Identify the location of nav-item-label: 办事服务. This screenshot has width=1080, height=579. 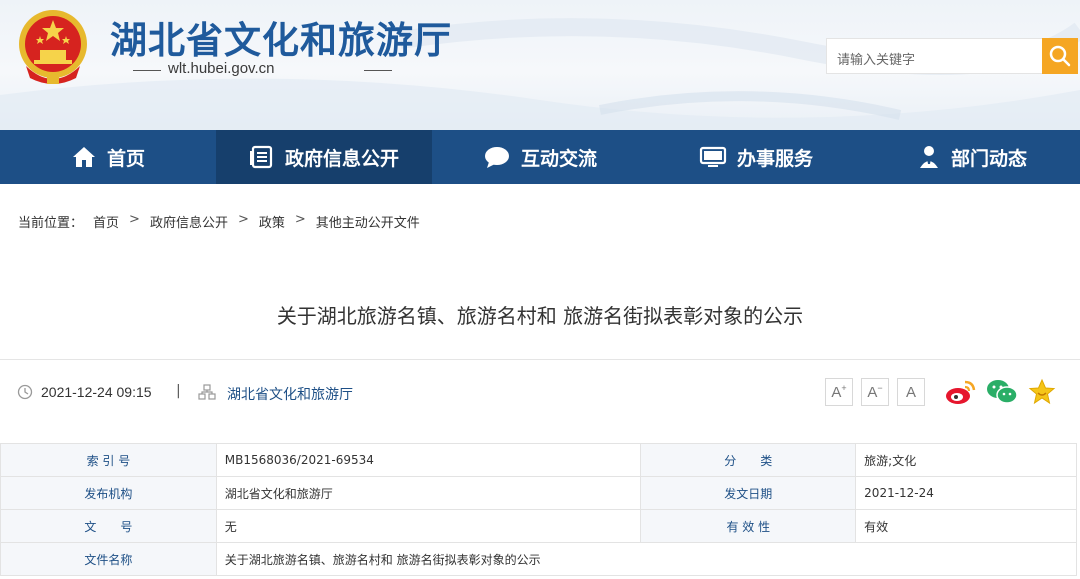
(774, 158).